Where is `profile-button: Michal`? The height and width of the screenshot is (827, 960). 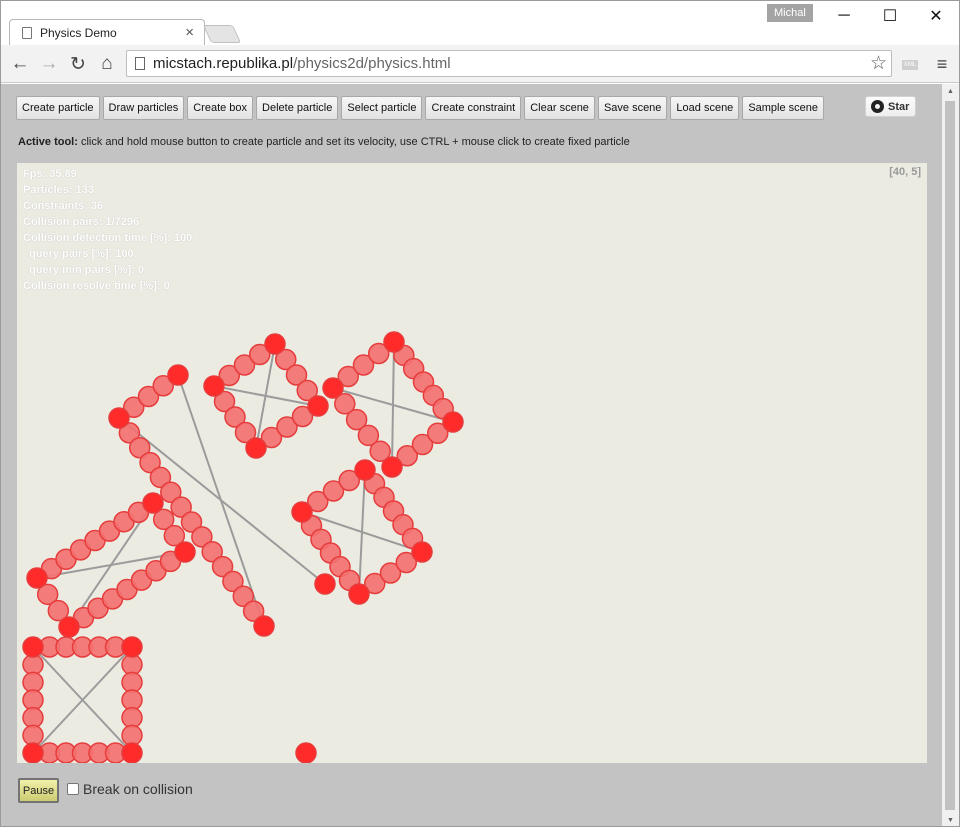
profile-button: Michal is located at coordinates (790, 13).